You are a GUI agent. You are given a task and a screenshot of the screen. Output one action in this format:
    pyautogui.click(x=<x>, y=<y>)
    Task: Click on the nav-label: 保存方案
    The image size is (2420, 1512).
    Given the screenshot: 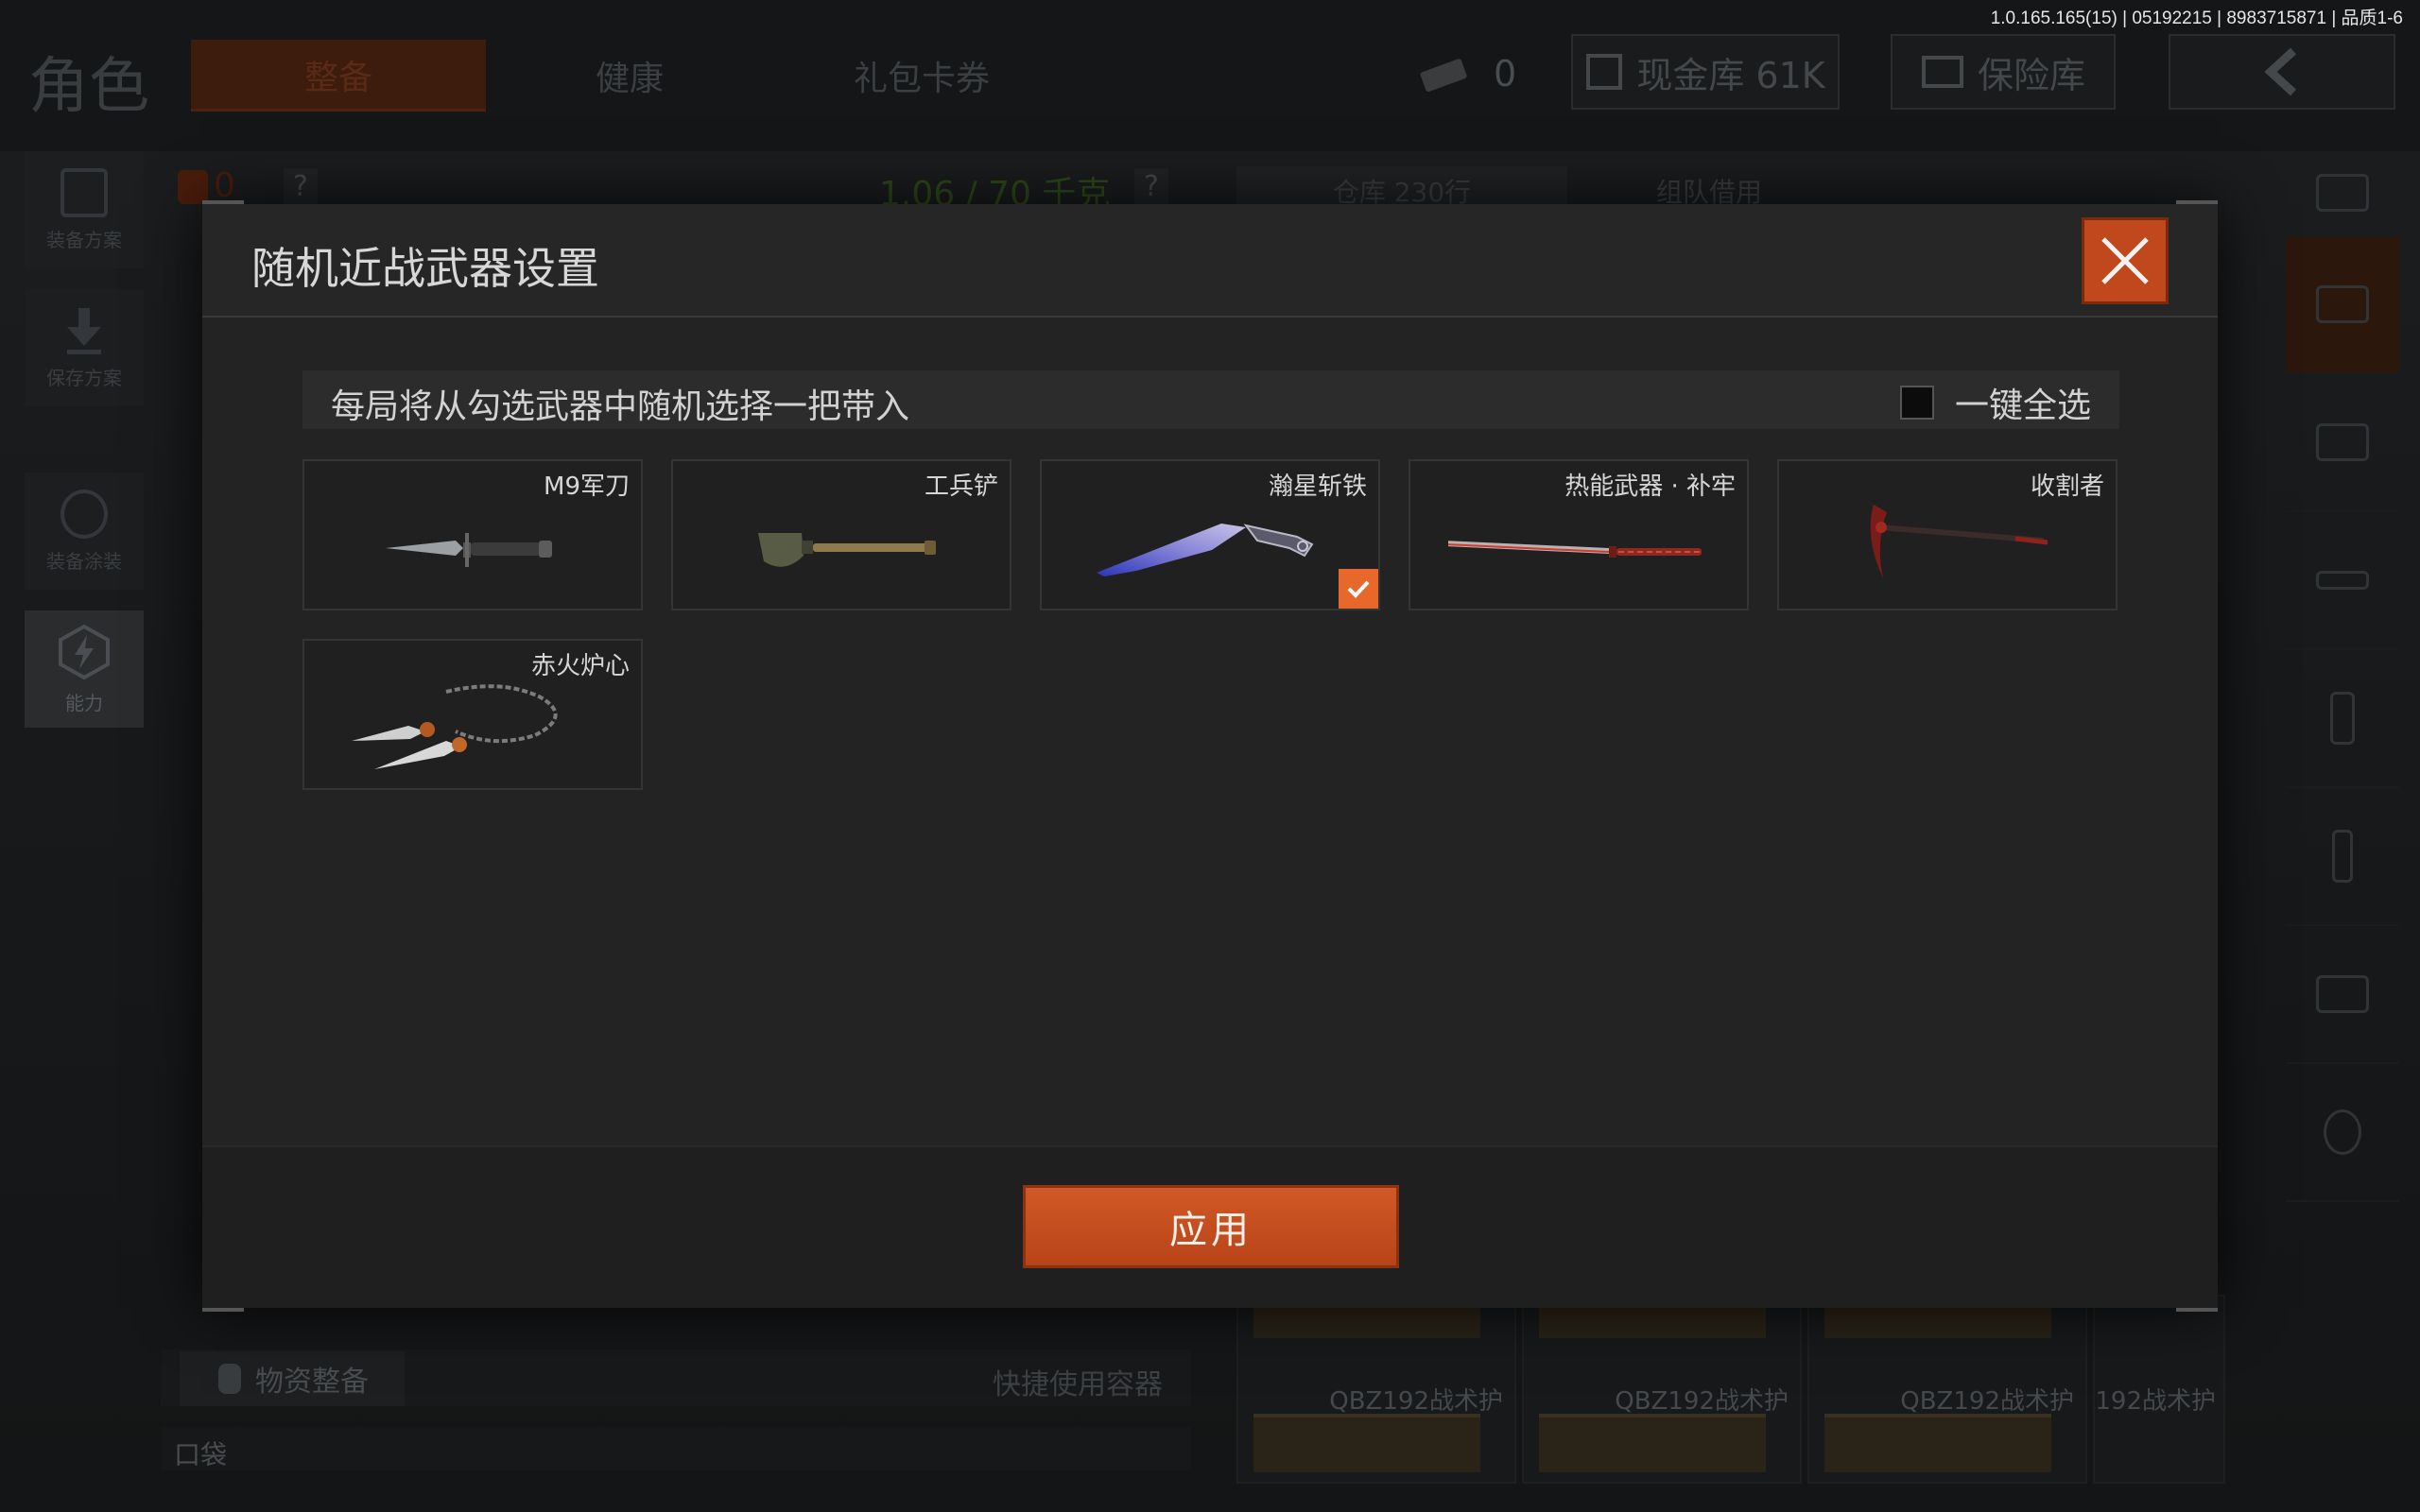 What is the action you would take?
    pyautogui.click(x=84, y=377)
    